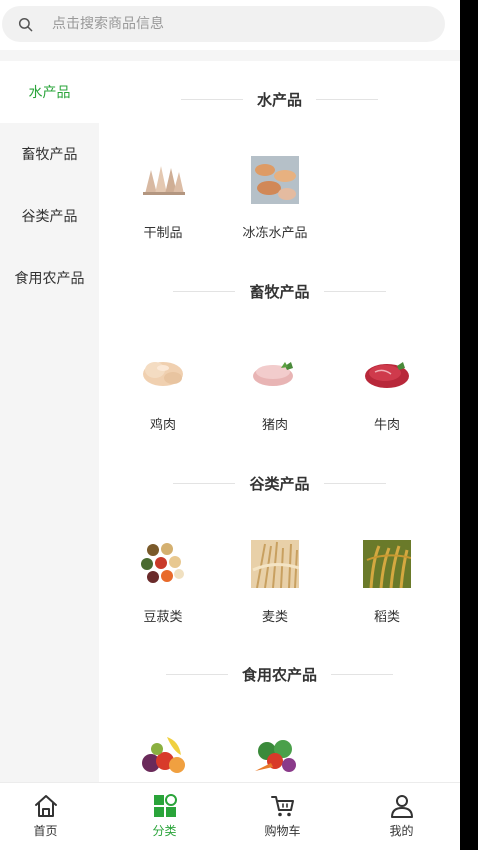 The image size is (478, 850). Describe the element at coordinates (162, 563) in the screenshot. I see `beans-image` at that location.